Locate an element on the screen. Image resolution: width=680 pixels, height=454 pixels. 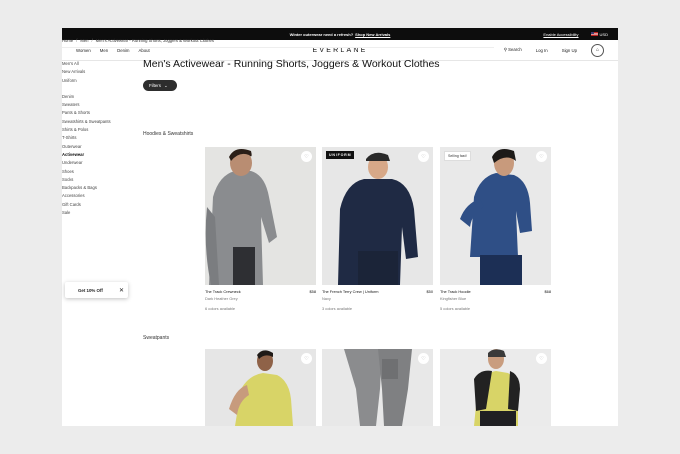
product-availability: 5 colors available is located at coordinates (455, 308).